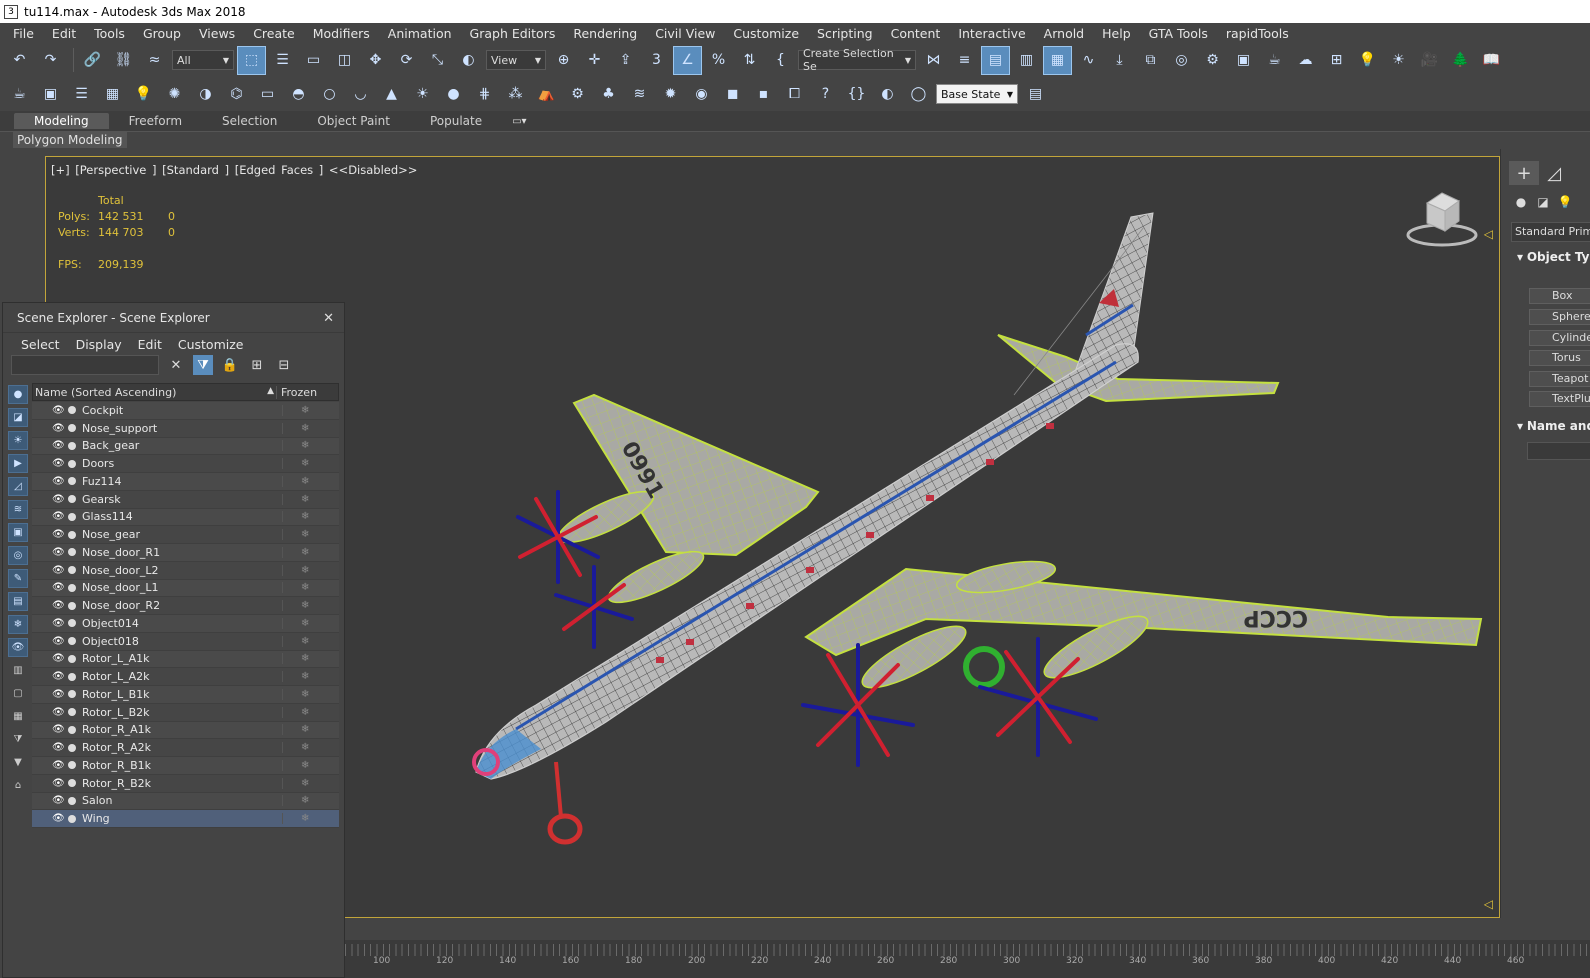 The image size is (1590, 978). I want to click on menu-rendering: Rendering, so click(605, 33).